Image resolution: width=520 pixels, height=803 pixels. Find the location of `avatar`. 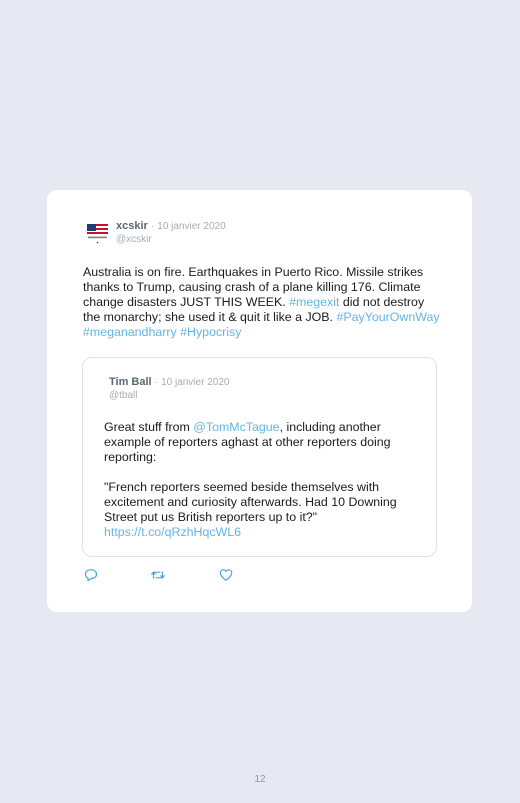

avatar is located at coordinates (97, 232).